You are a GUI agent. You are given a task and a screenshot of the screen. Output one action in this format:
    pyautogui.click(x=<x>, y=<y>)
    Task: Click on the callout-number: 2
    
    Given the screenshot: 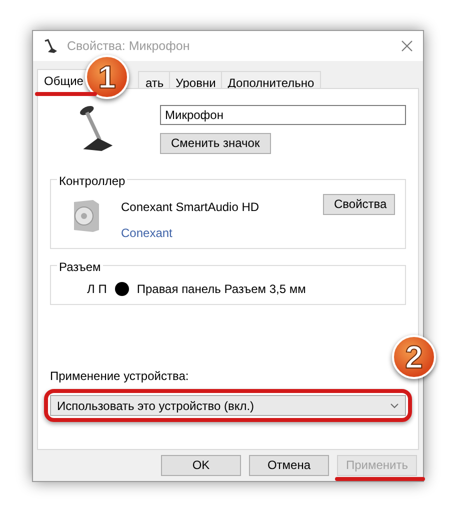 What is the action you would take?
    pyautogui.click(x=414, y=357)
    